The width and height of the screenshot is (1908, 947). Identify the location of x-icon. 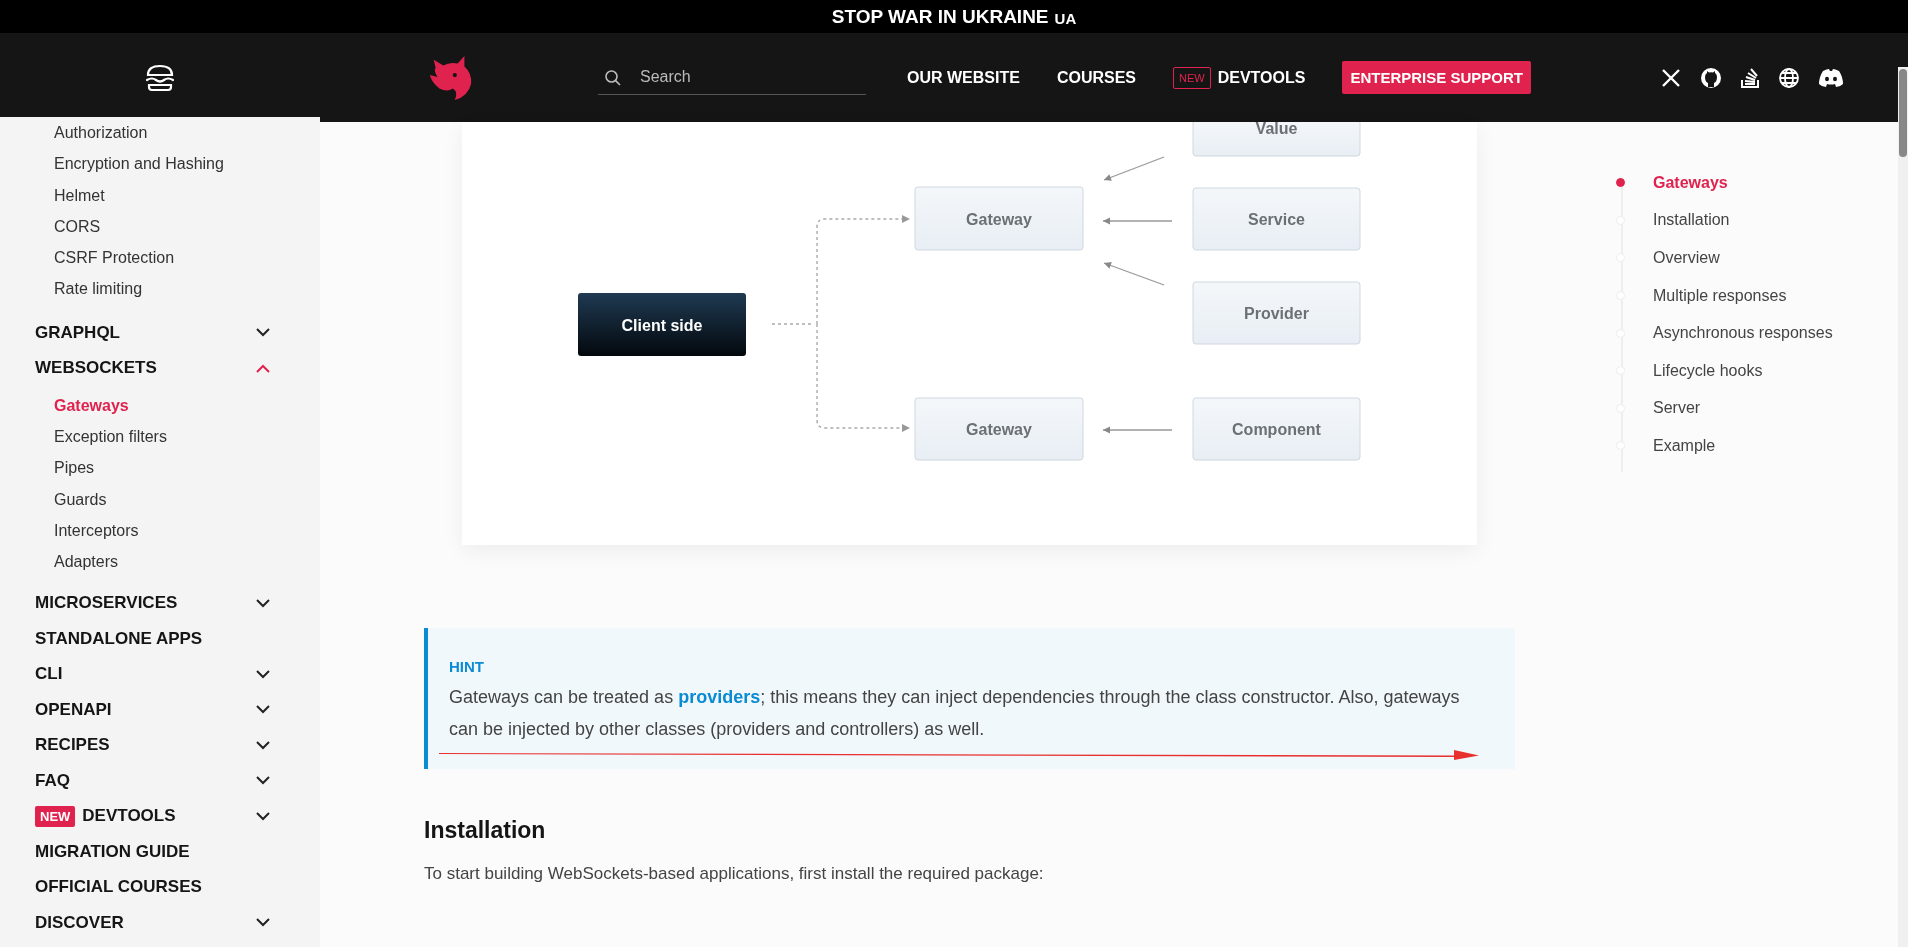
(1671, 77).